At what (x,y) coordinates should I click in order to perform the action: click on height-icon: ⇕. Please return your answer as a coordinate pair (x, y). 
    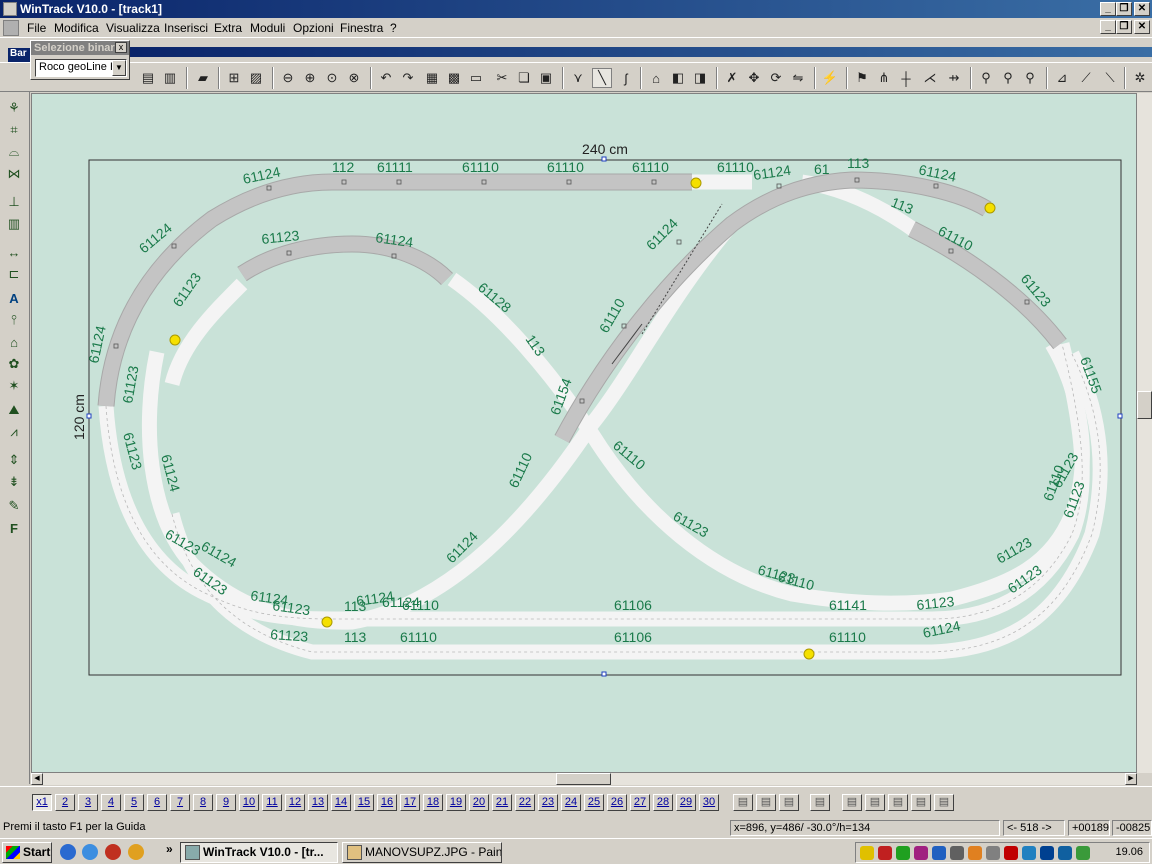
    Looking at the image, I should click on (14, 460).